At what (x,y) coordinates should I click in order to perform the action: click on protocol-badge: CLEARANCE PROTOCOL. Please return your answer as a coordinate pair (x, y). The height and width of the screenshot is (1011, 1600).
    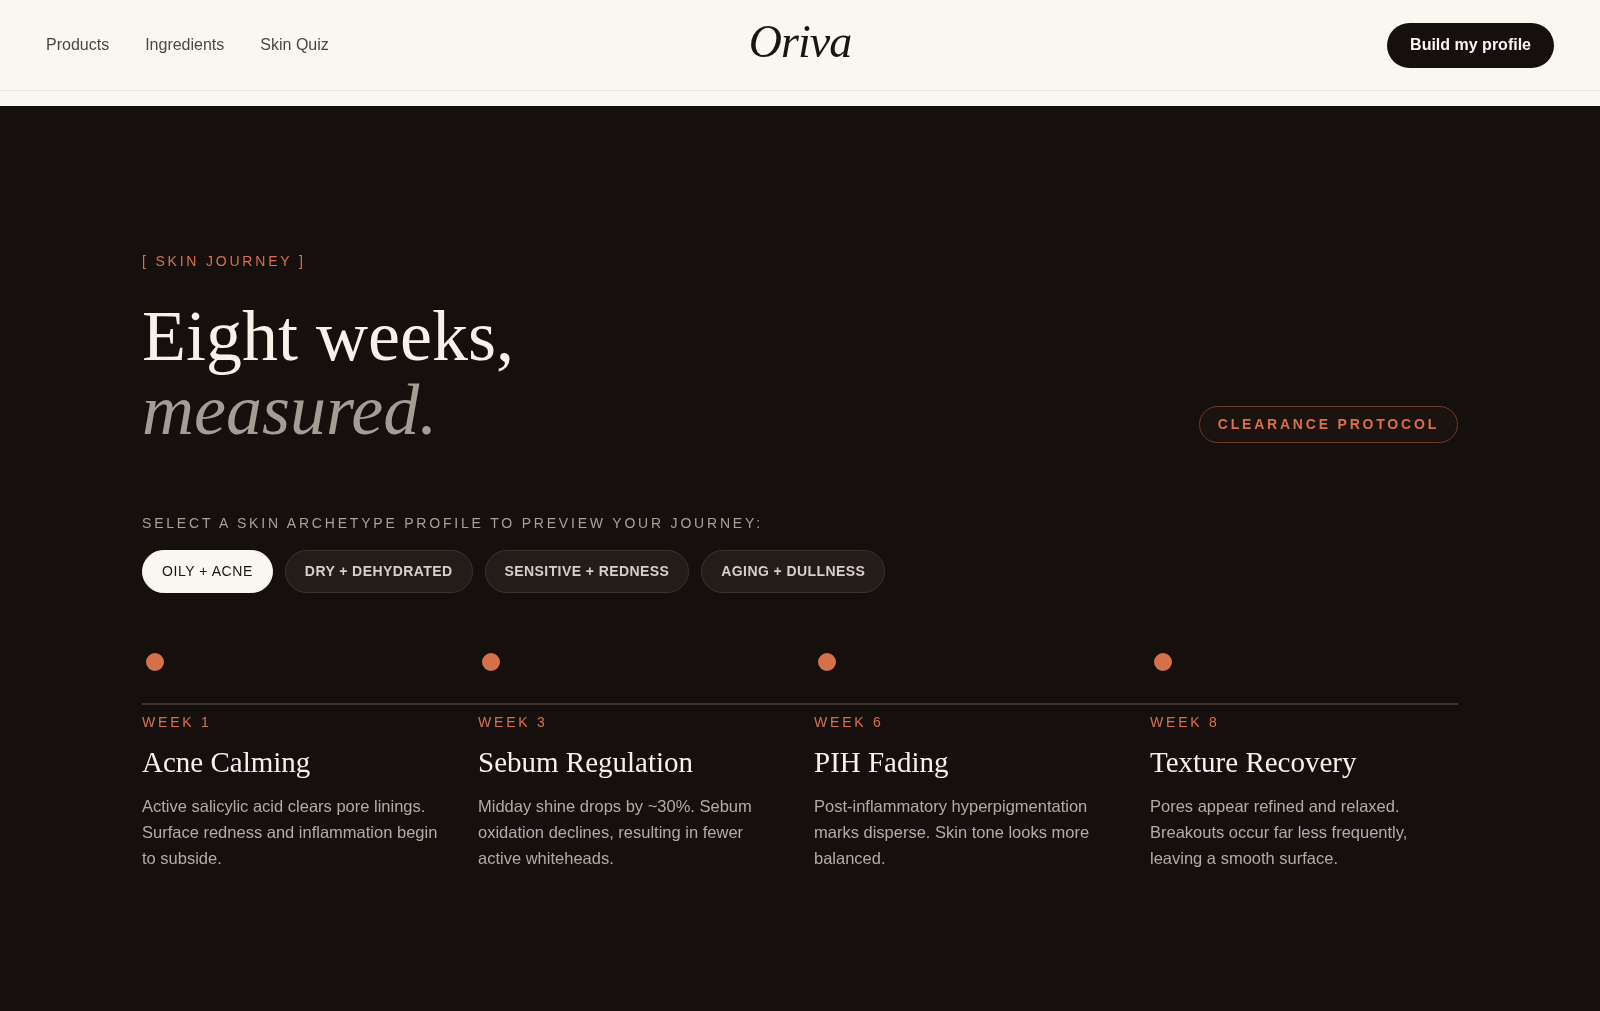
    Looking at the image, I should click on (1328, 424).